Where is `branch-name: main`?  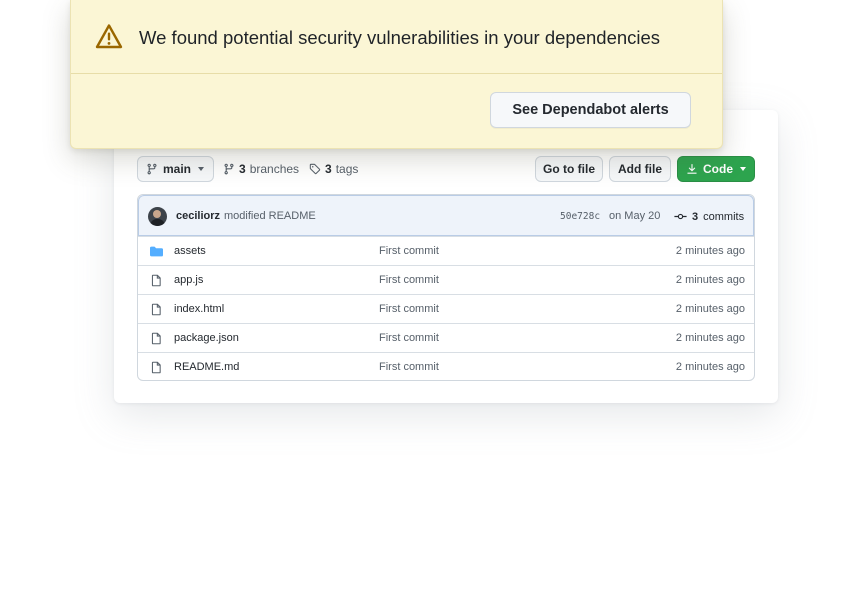
branch-name: main is located at coordinates (177, 169).